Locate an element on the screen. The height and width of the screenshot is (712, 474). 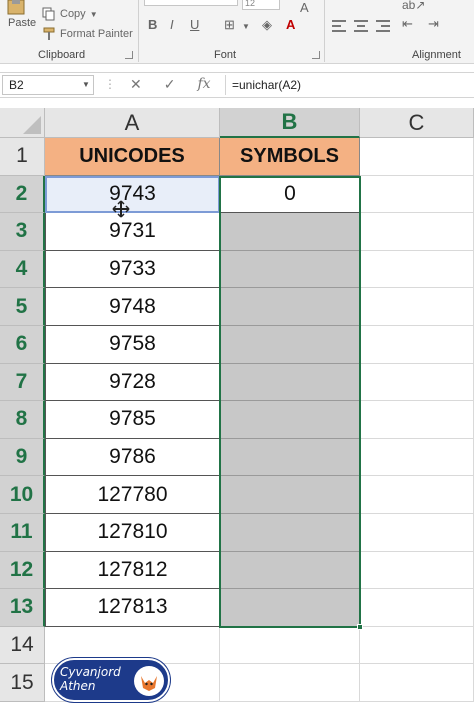
orientation-icon: ab↗ is located at coordinates (413, 6).